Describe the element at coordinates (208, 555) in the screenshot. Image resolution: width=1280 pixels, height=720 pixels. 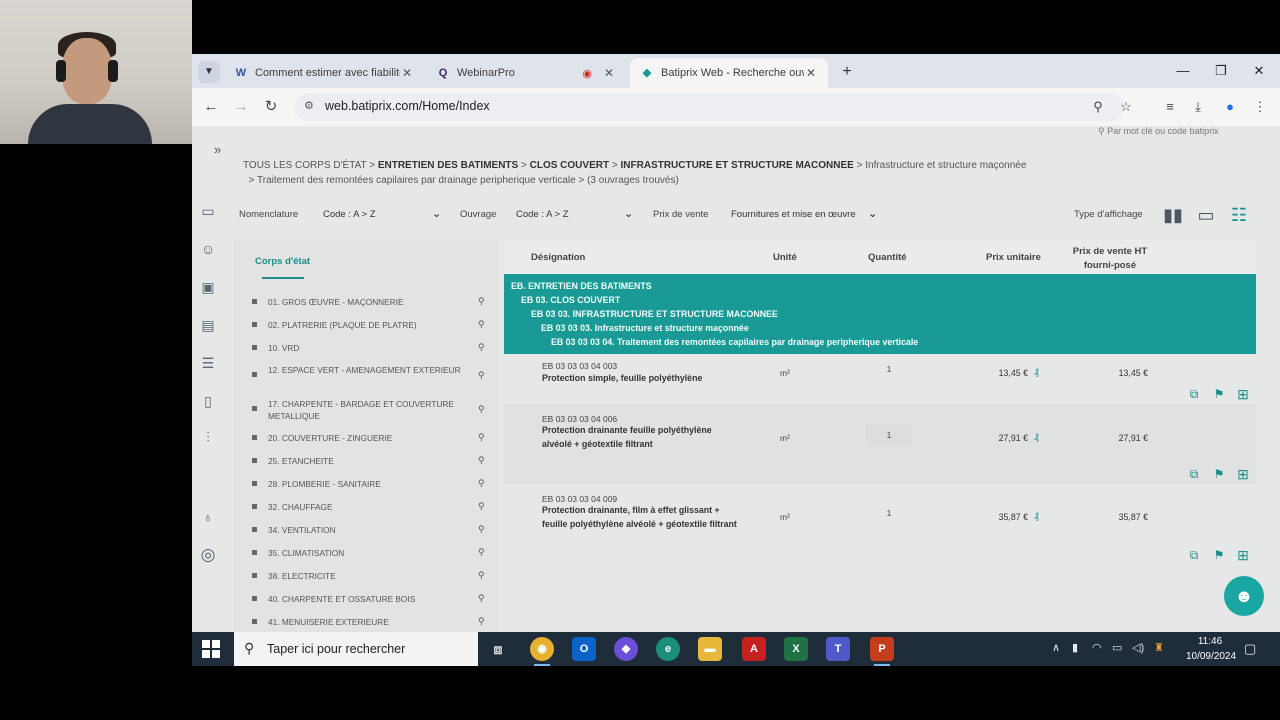
I see `account-circle-icon: ◎` at that location.